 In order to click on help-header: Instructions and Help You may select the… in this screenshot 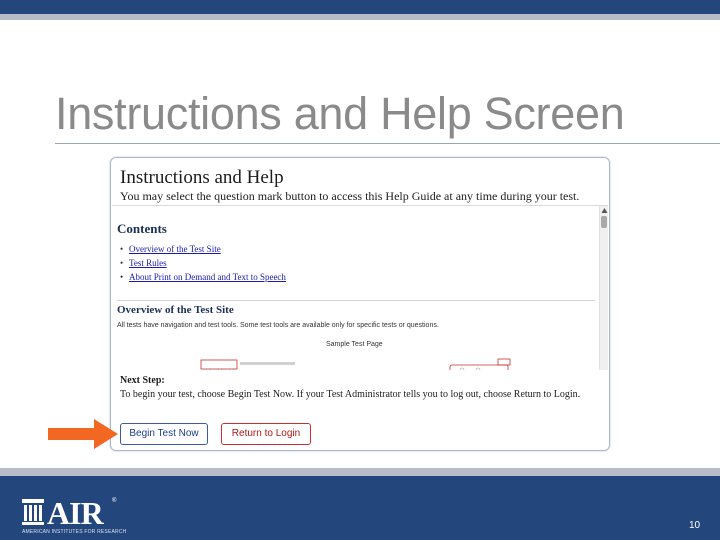, I will do `click(360, 181)`.